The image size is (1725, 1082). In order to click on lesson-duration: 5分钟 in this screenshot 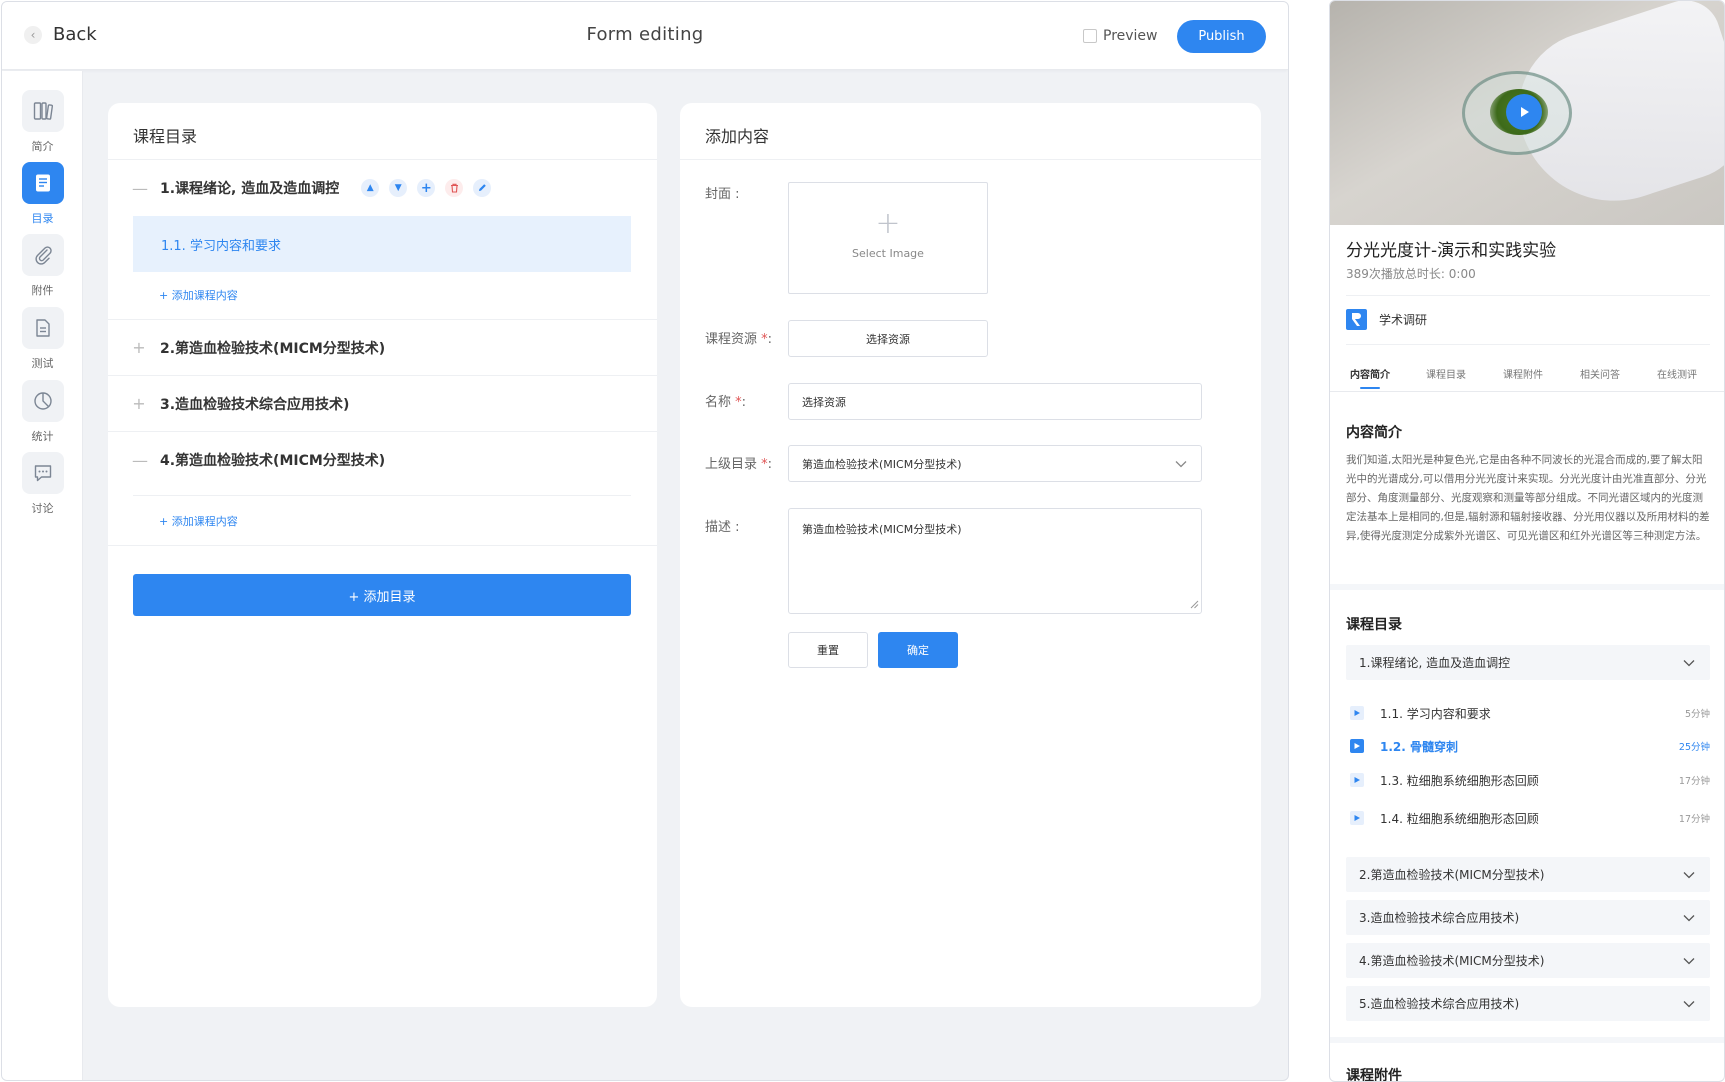, I will do `click(1697, 714)`.